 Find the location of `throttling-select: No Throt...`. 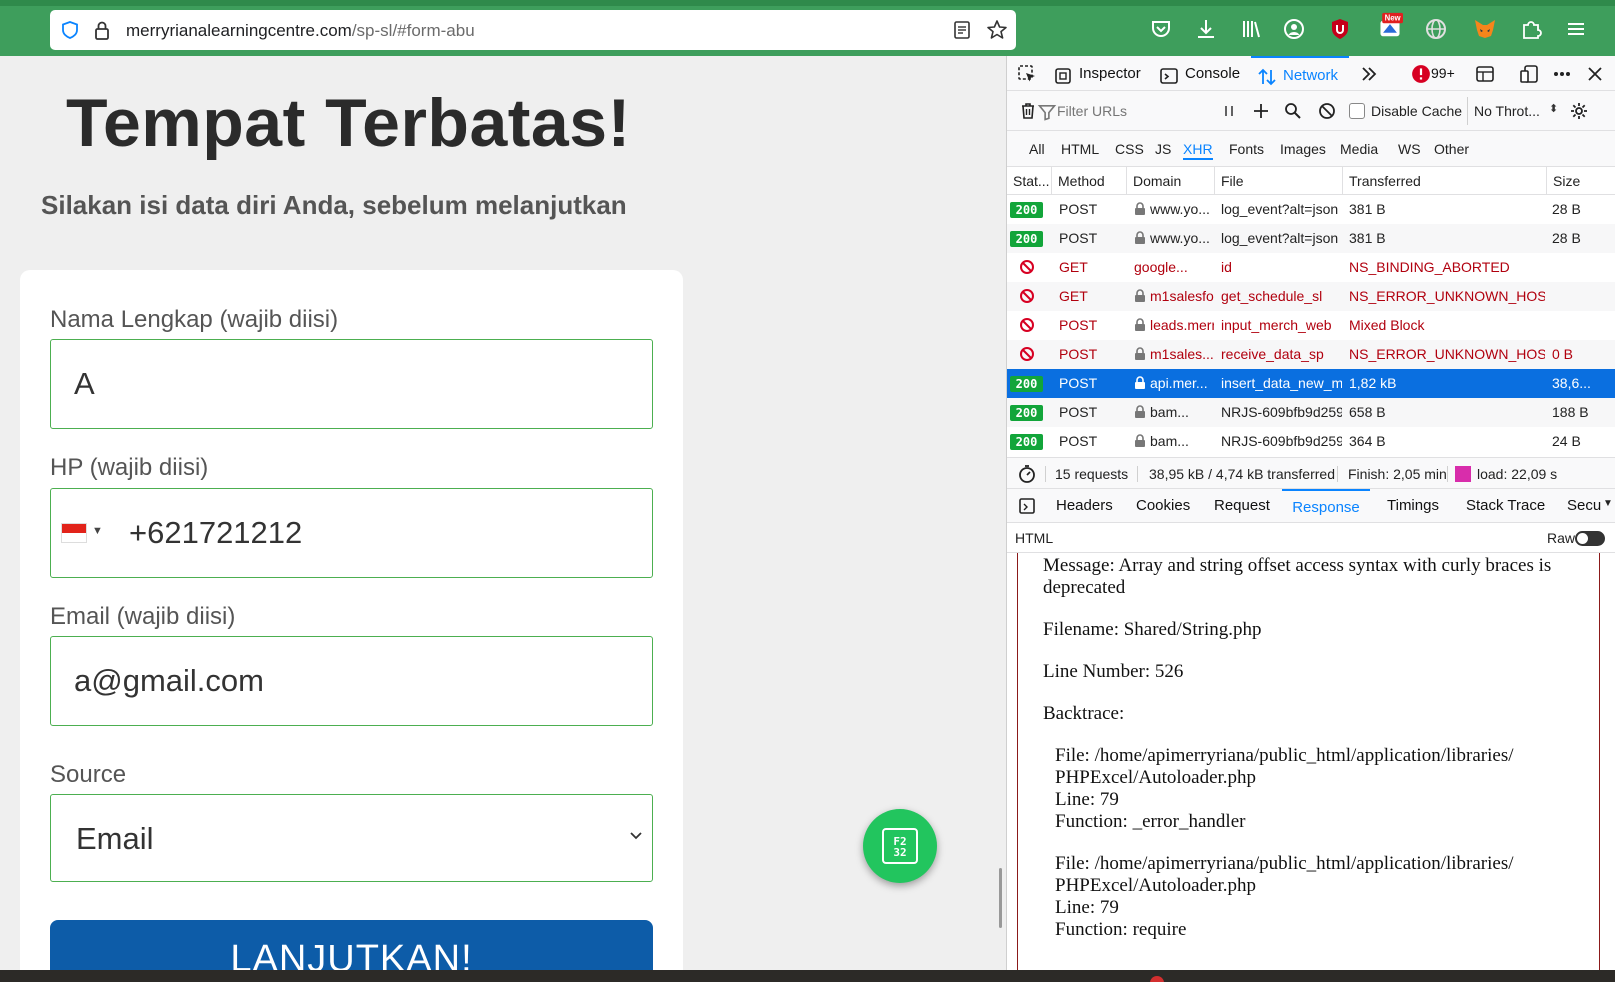

throttling-select: No Throt... is located at coordinates (1507, 111).